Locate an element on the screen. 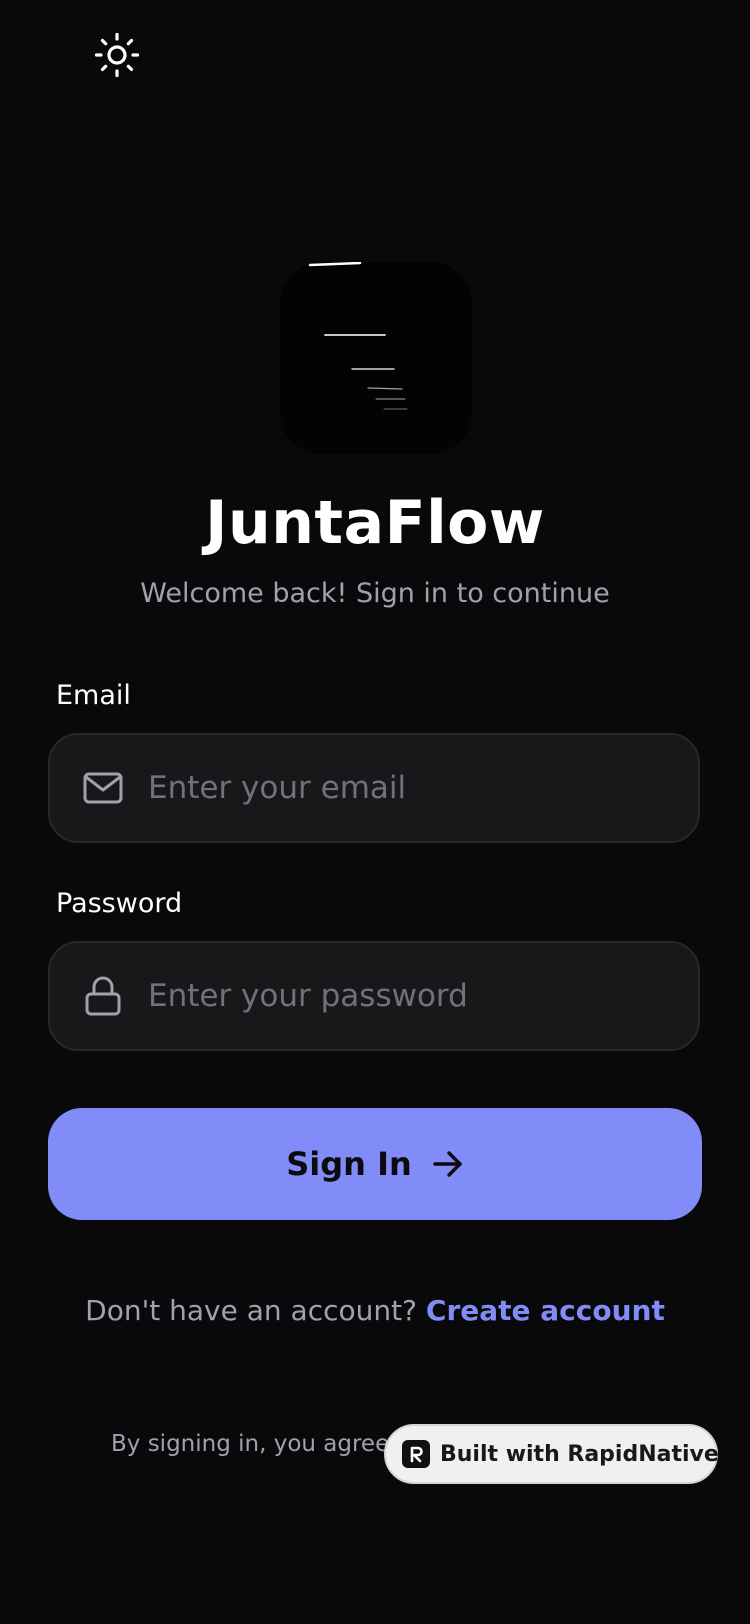  app-logo is located at coordinates (376, 357).